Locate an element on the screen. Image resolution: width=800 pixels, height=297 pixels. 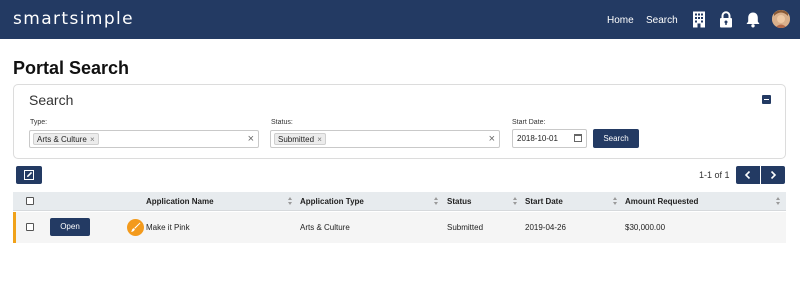
status-cell: Submitted is located at coordinates (465, 227).